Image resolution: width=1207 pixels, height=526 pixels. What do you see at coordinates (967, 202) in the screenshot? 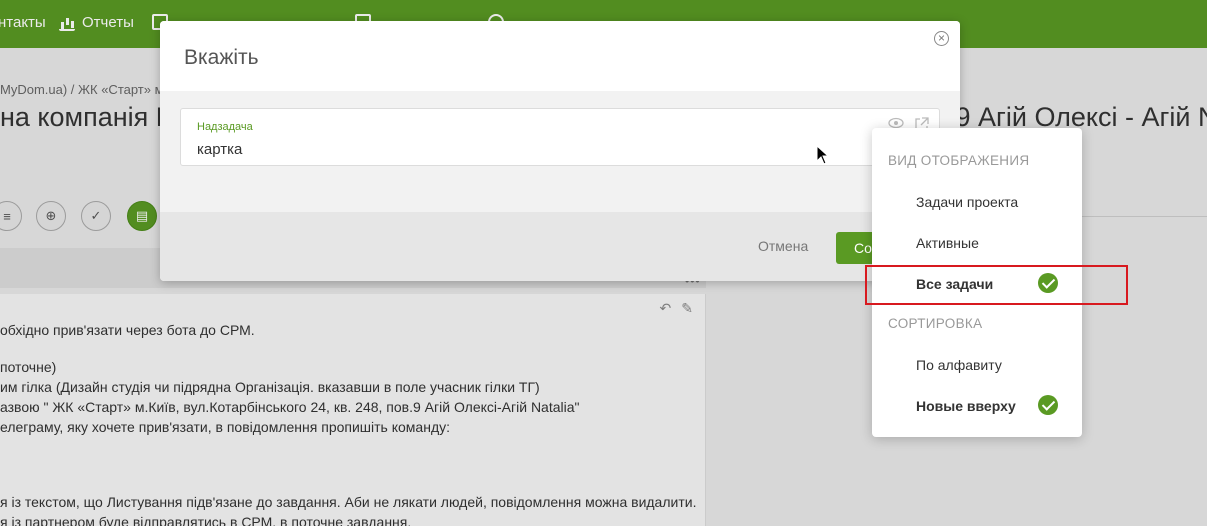
I see `option-project-tasks: Задачи проекта` at bounding box center [967, 202].